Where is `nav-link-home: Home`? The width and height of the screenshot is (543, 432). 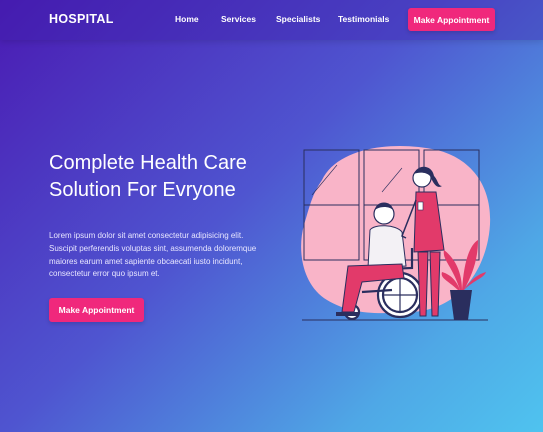
nav-link-home: Home is located at coordinates (187, 19).